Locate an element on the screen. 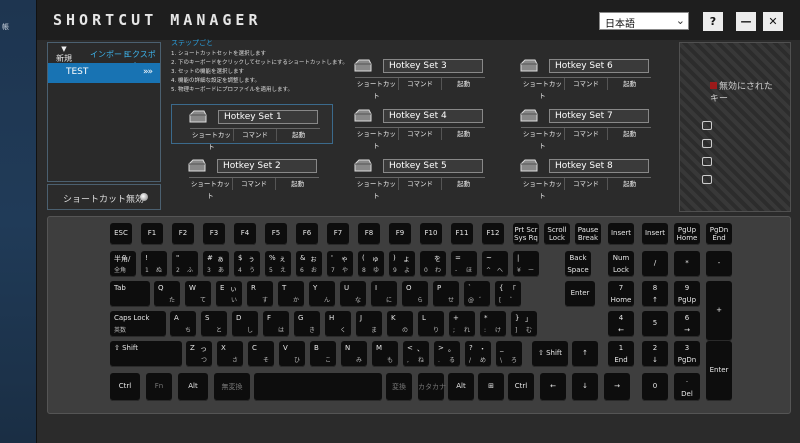  keyboard-key: } 」] む is located at coordinates (524, 324).